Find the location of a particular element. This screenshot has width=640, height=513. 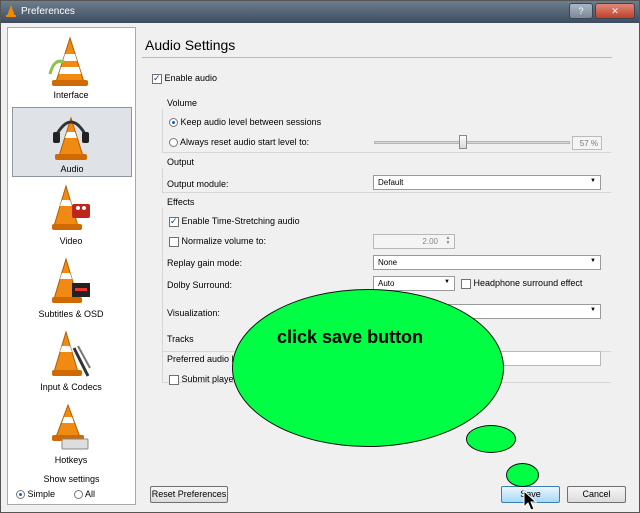

window-title: Preferences is located at coordinates (48, 11).